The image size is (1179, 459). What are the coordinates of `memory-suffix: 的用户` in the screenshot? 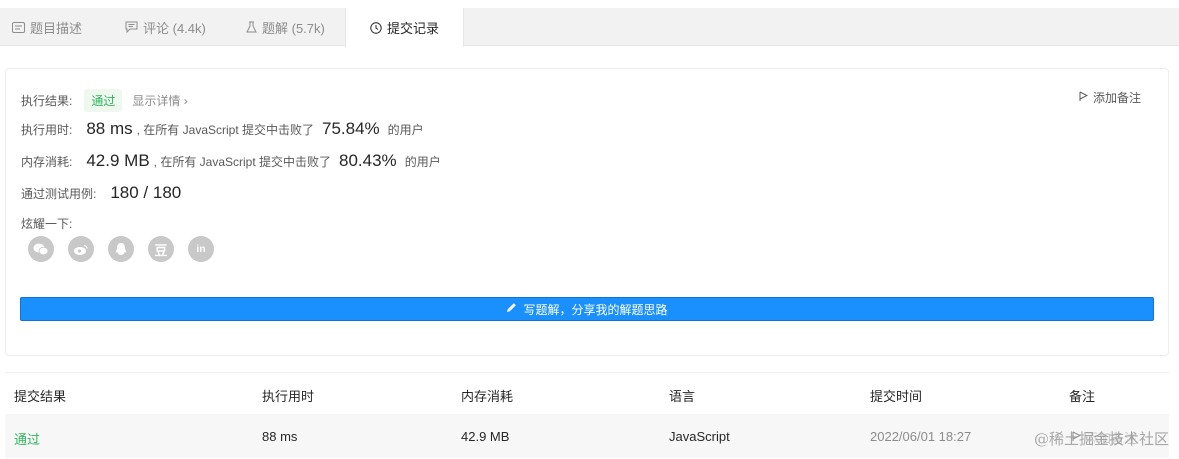 It's located at (422, 162).